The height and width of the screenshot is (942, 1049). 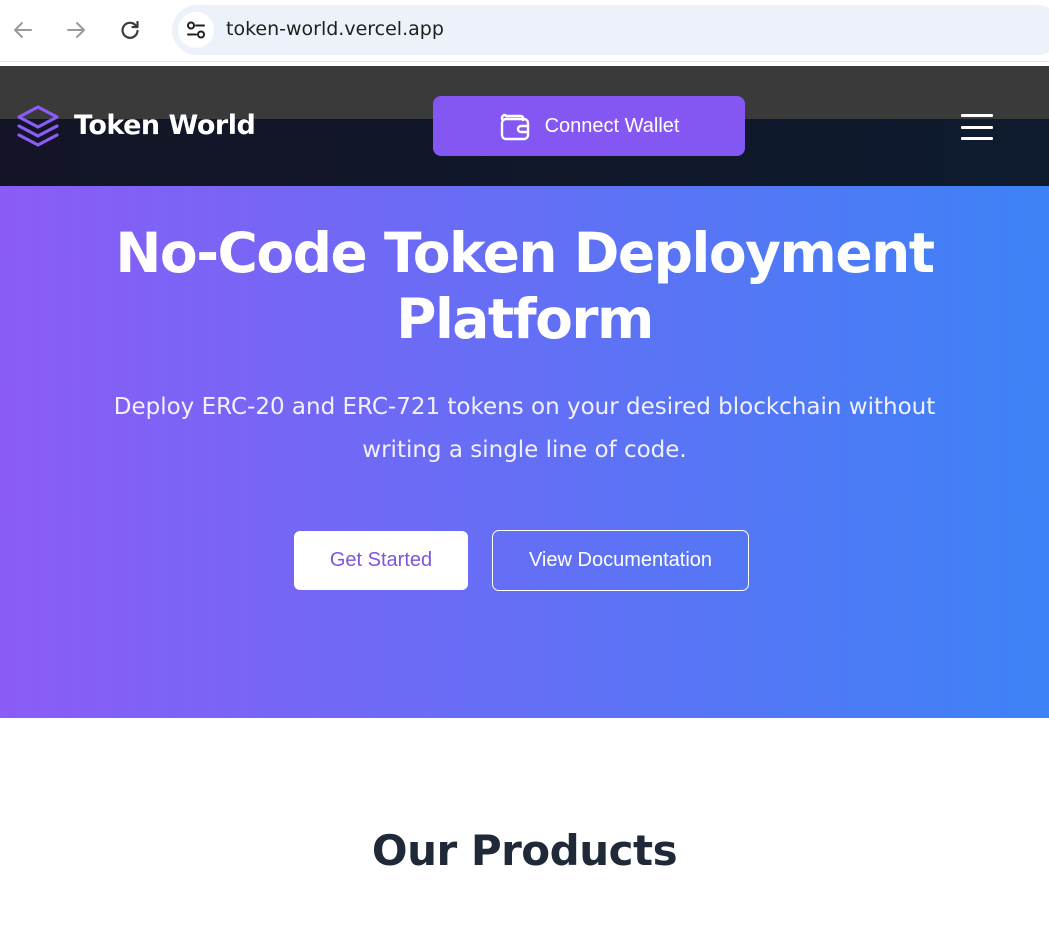 What do you see at coordinates (620, 560) in the screenshot?
I see `view-documentation-button: View Documentation` at bounding box center [620, 560].